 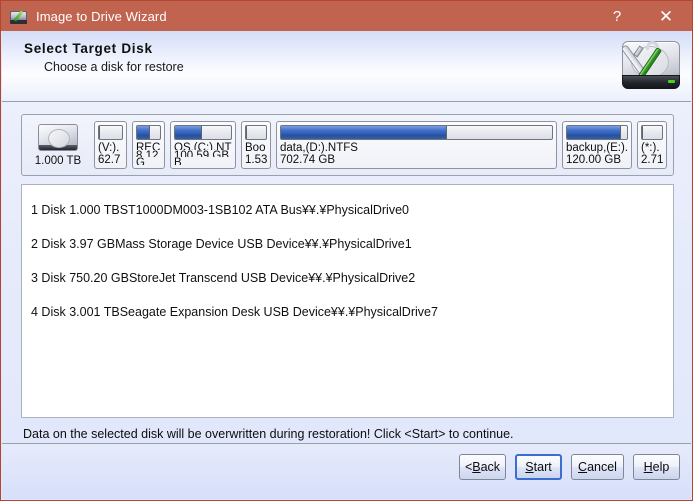 I want to click on partition-name: (V:)., so click(x=109, y=148).